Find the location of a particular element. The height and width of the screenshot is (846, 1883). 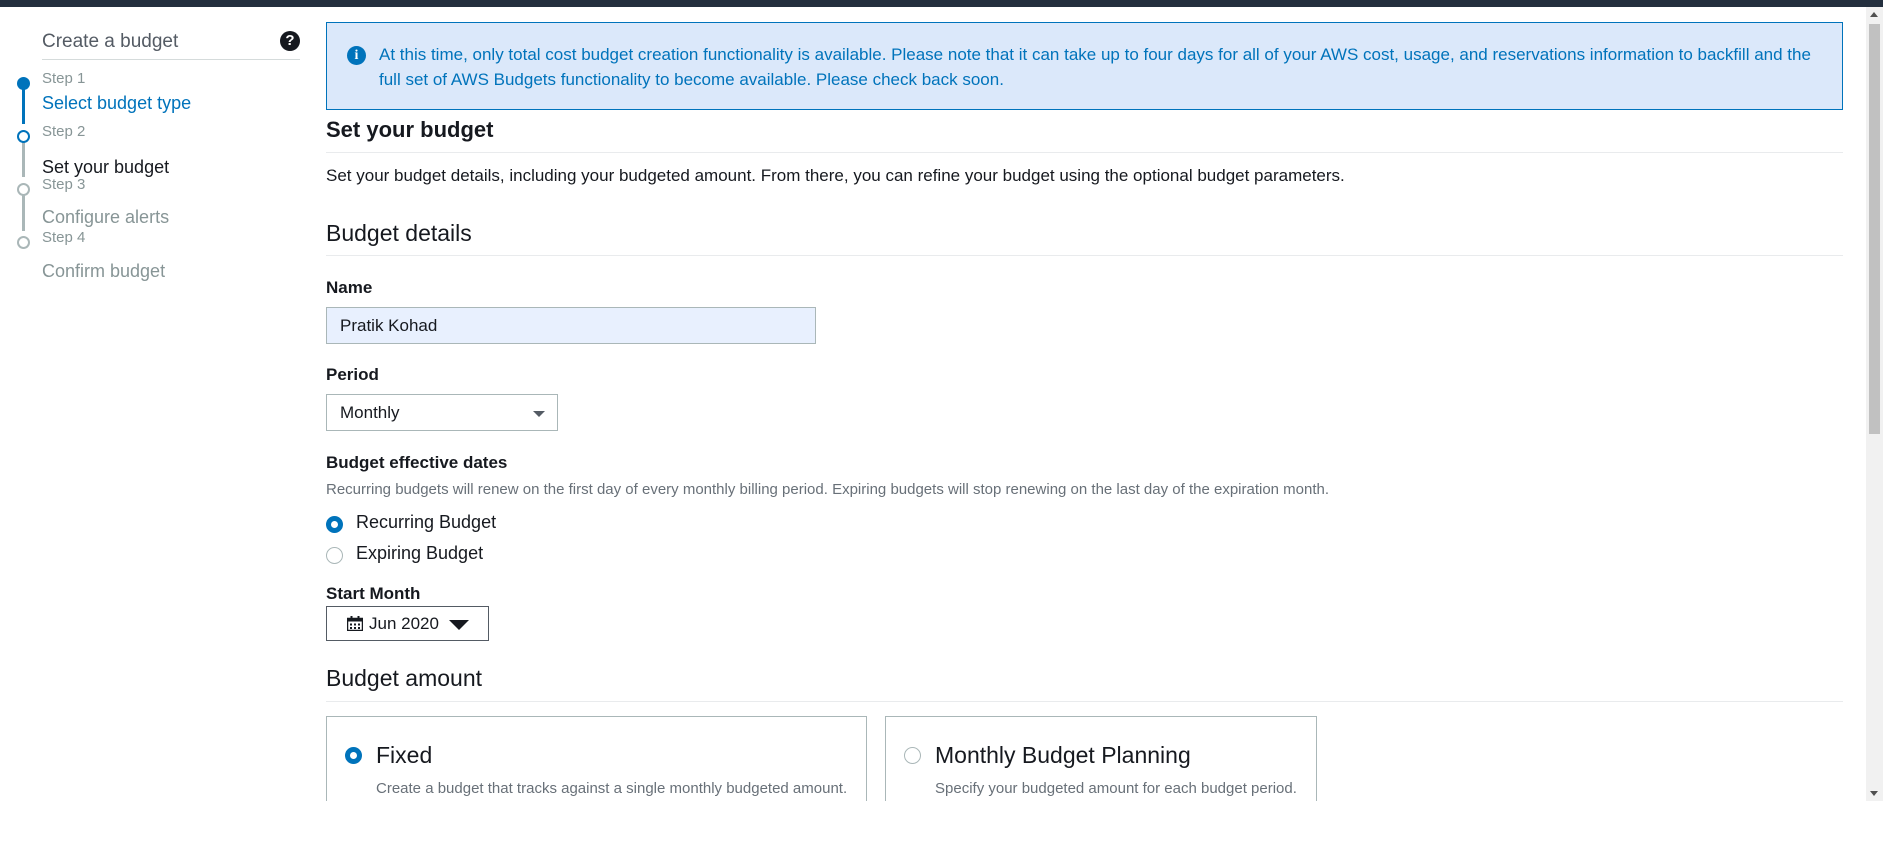

start-month-value: Jun 2020 is located at coordinates (404, 623).